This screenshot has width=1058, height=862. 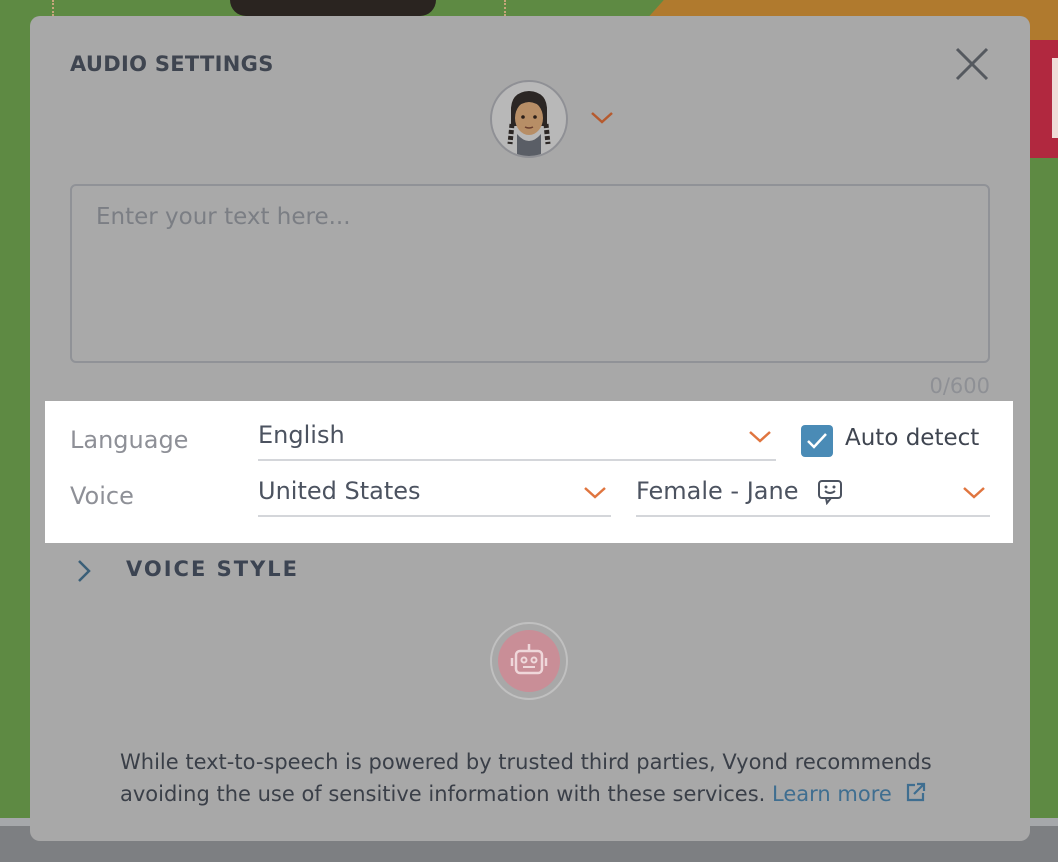 I want to click on auto-detect-checkbox, so click(x=817, y=441).